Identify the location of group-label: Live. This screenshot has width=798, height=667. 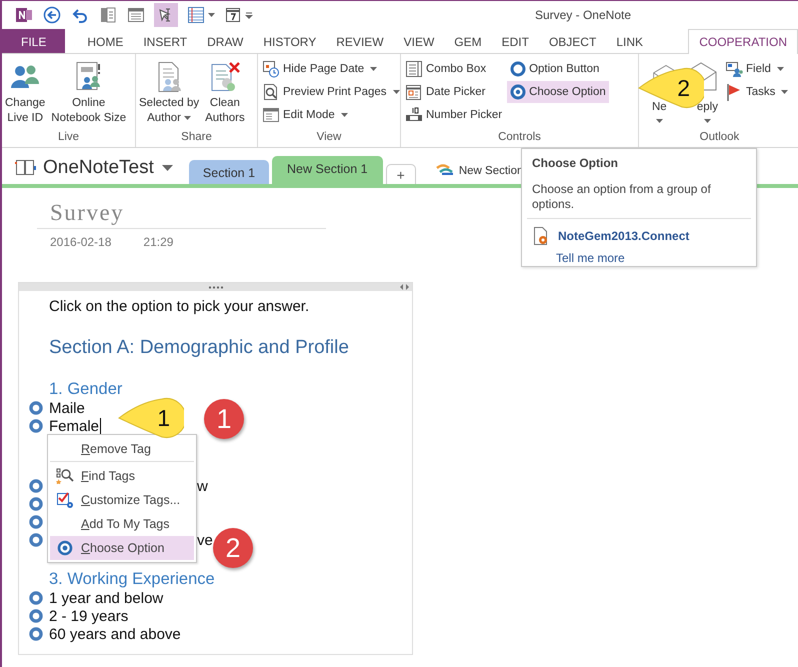
(68, 138).